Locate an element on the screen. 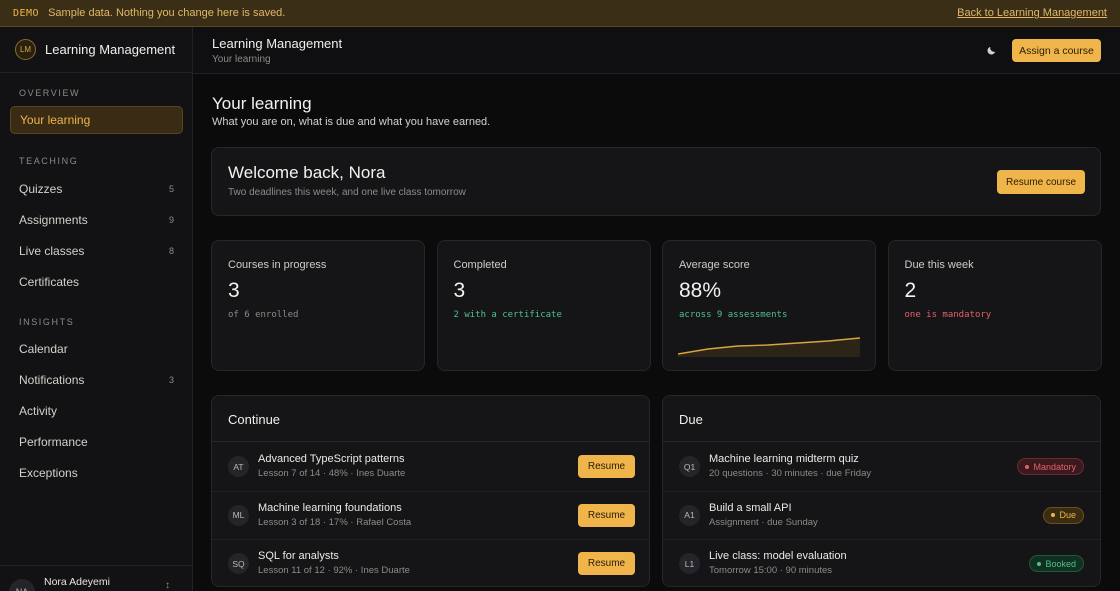 This screenshot has width=1120, height=591. stat-card: Courses in progress 3 of 6 enrolled is located at coordinates (318, 305).